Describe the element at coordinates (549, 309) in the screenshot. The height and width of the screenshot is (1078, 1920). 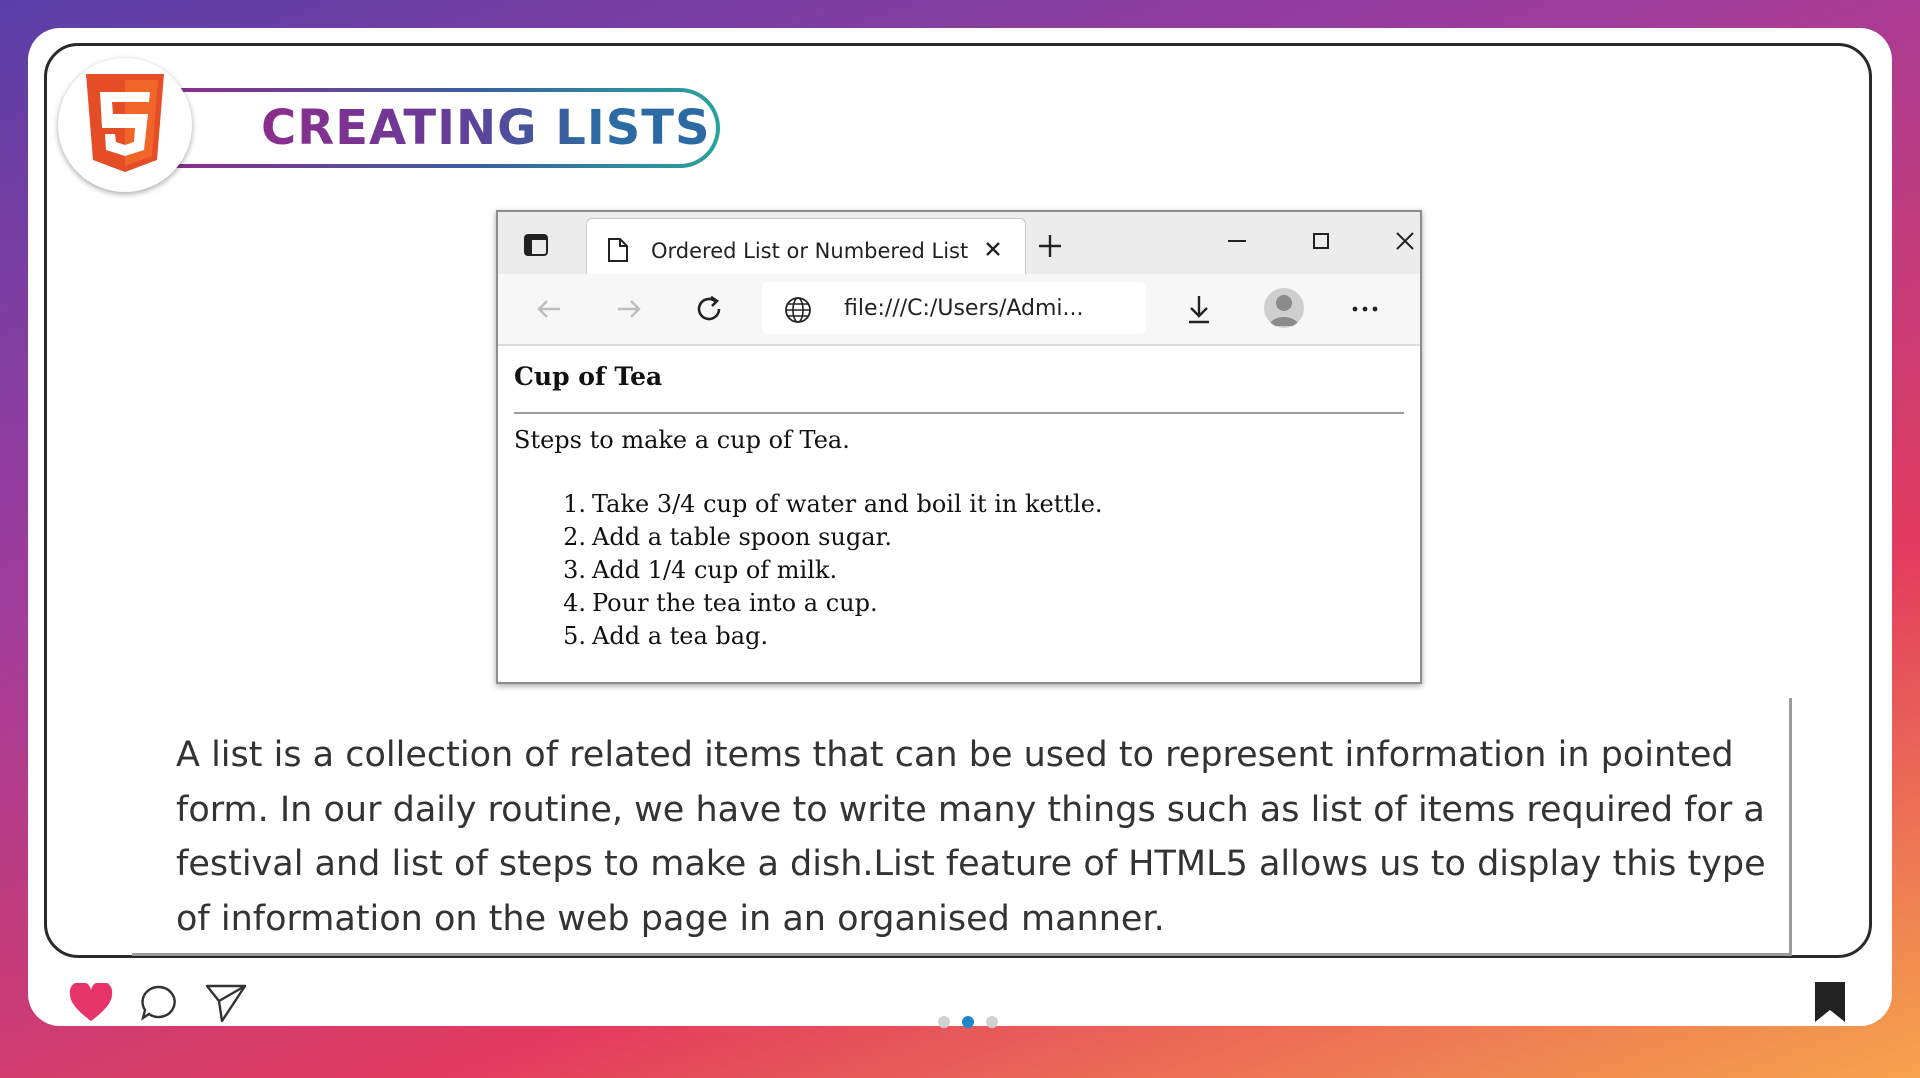
I see `back-arrow-icon` at that location.